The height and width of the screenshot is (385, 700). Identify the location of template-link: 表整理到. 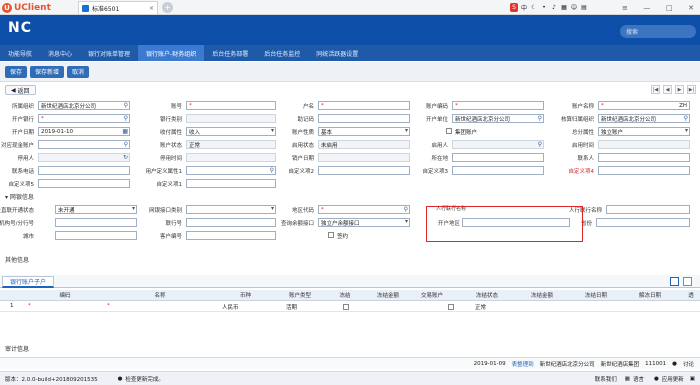
(523, 364).